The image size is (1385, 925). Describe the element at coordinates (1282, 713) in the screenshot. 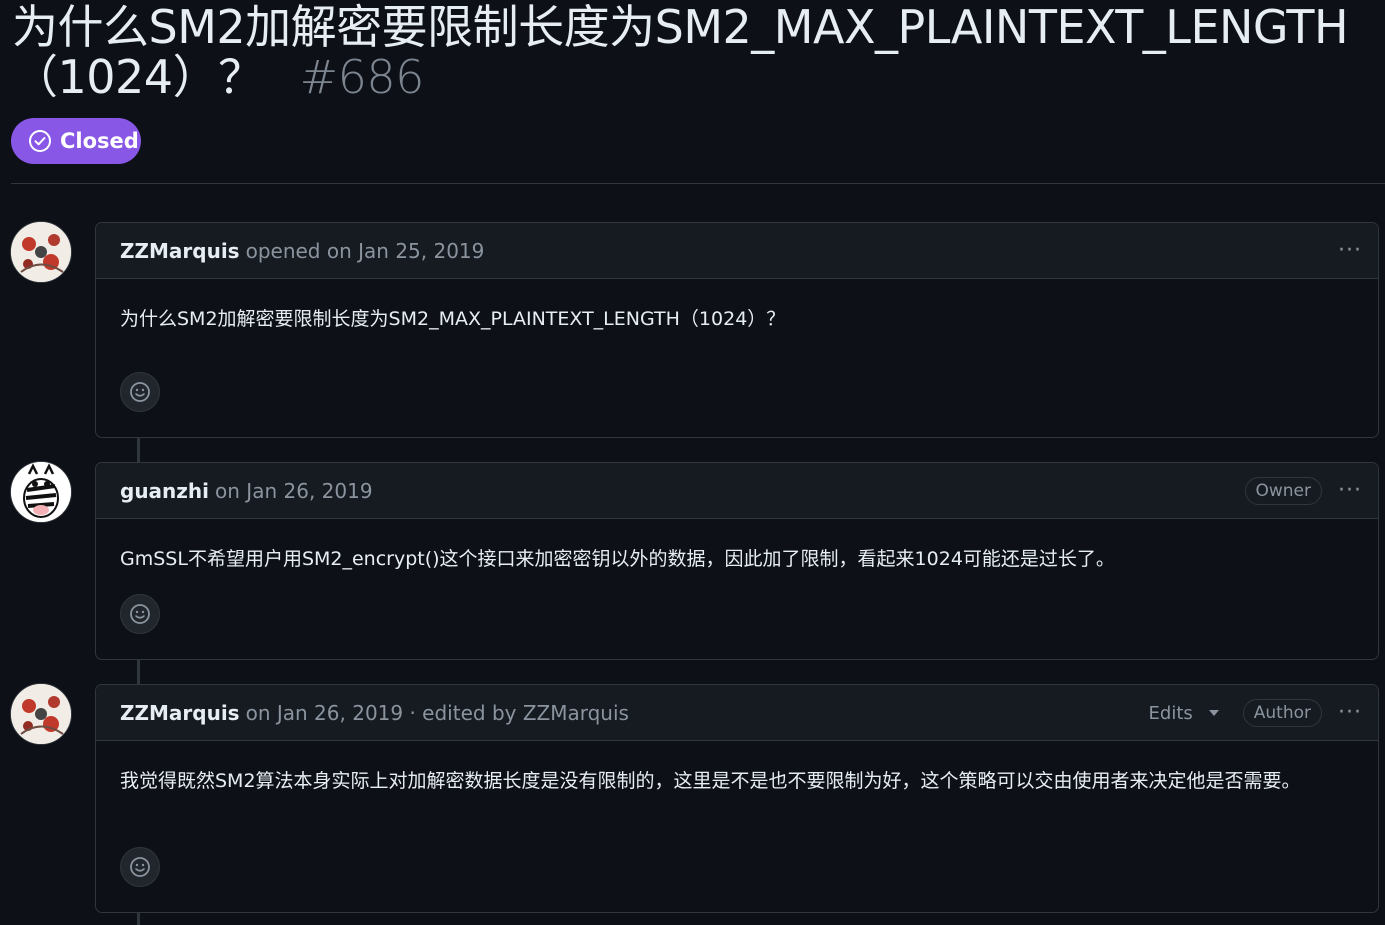

I see `author-label: Author` at that location.